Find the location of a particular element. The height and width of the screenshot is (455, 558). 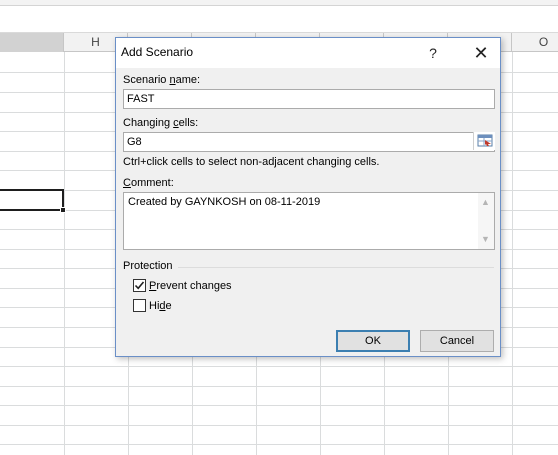

scenario-name-label: Scenario name: is located at coordinates (162, 80).